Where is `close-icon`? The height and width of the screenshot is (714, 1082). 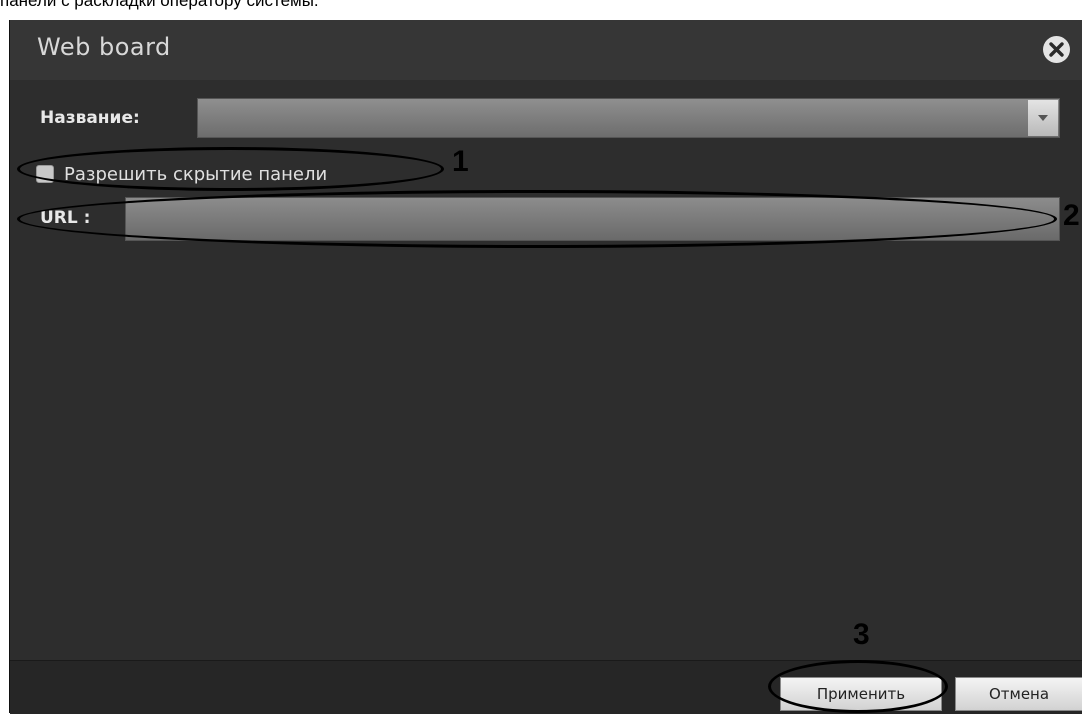 close-icon is located at coordinates (1056, 49).